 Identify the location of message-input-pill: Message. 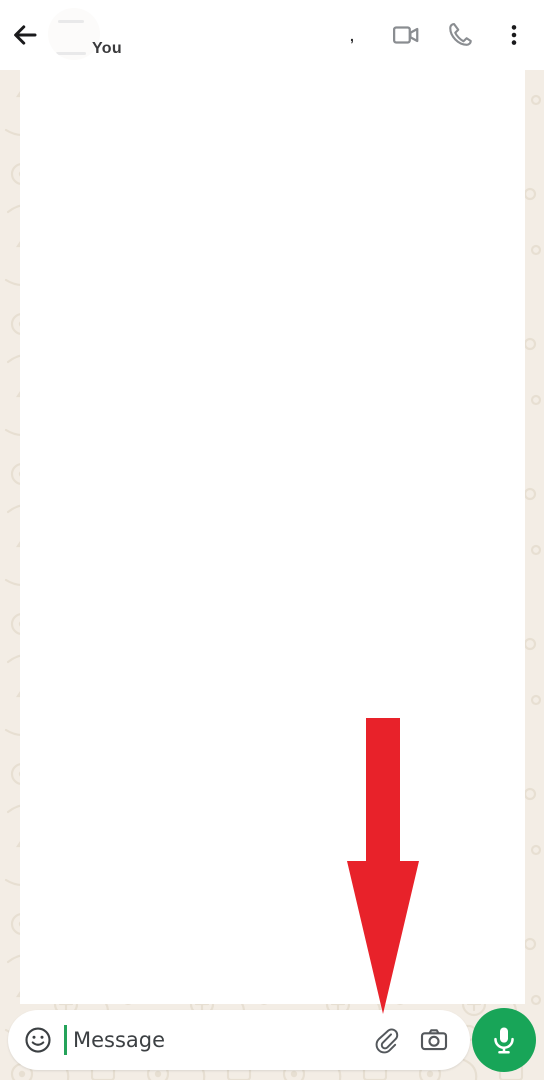
(239, 1040).